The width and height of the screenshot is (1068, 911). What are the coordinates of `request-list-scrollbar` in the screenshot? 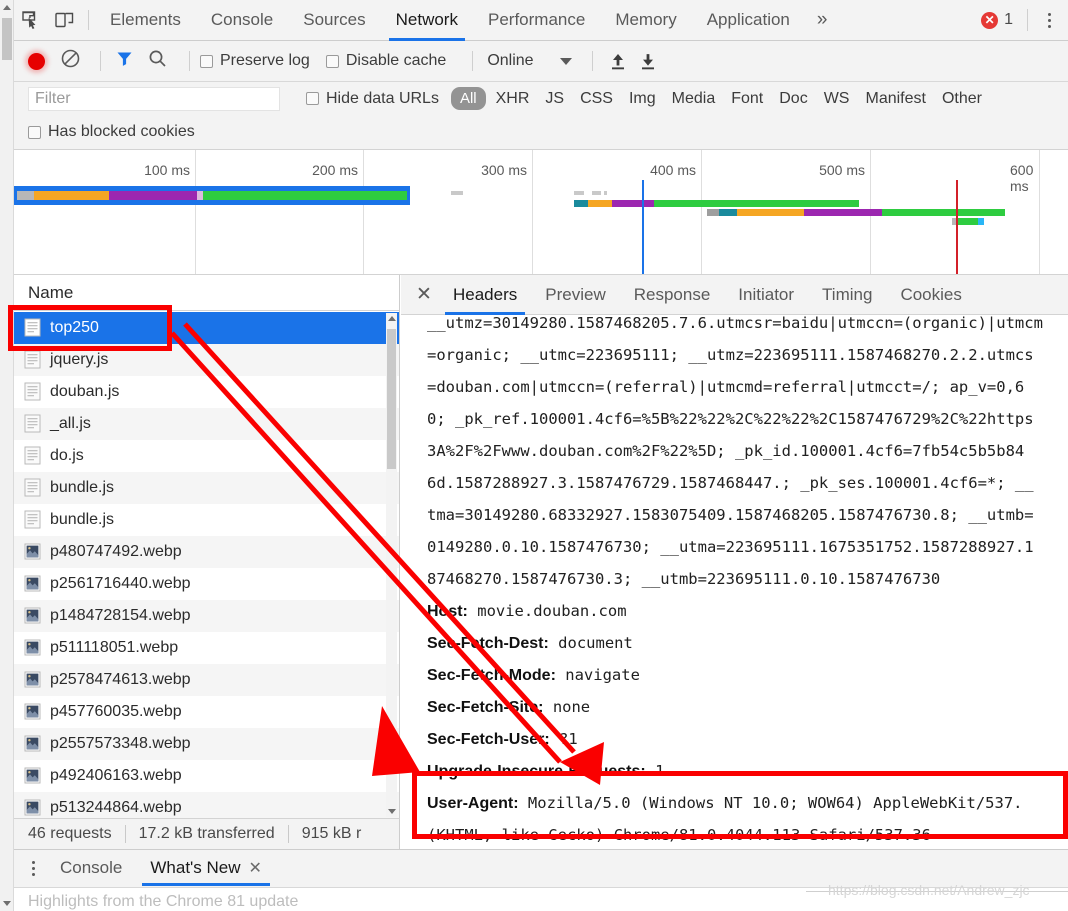 It's located at (391, 565).